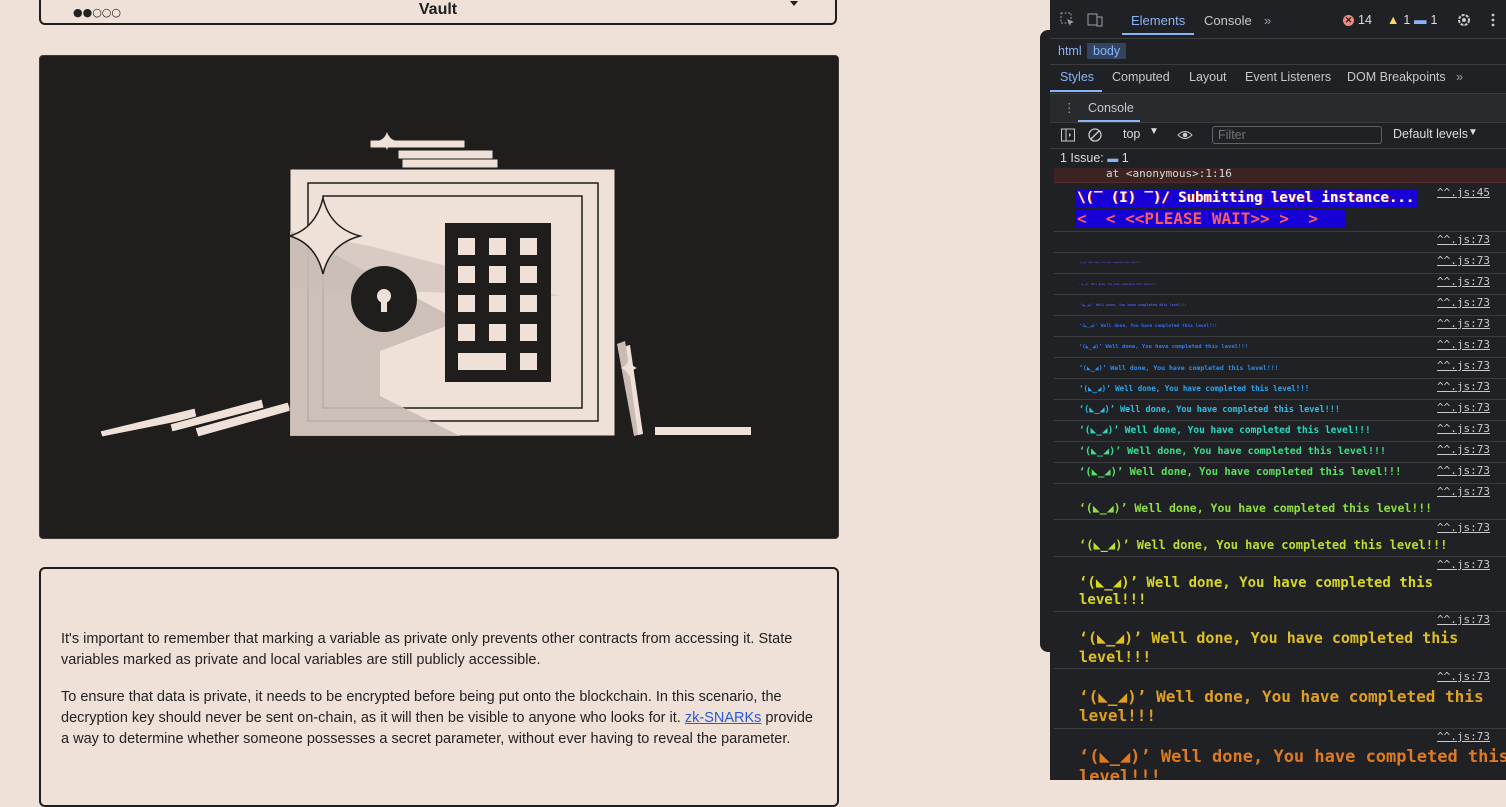  Describe the element at coordinates (1463, 192) in the screenshot. I see `source-link: ^^.js:45` at that location.